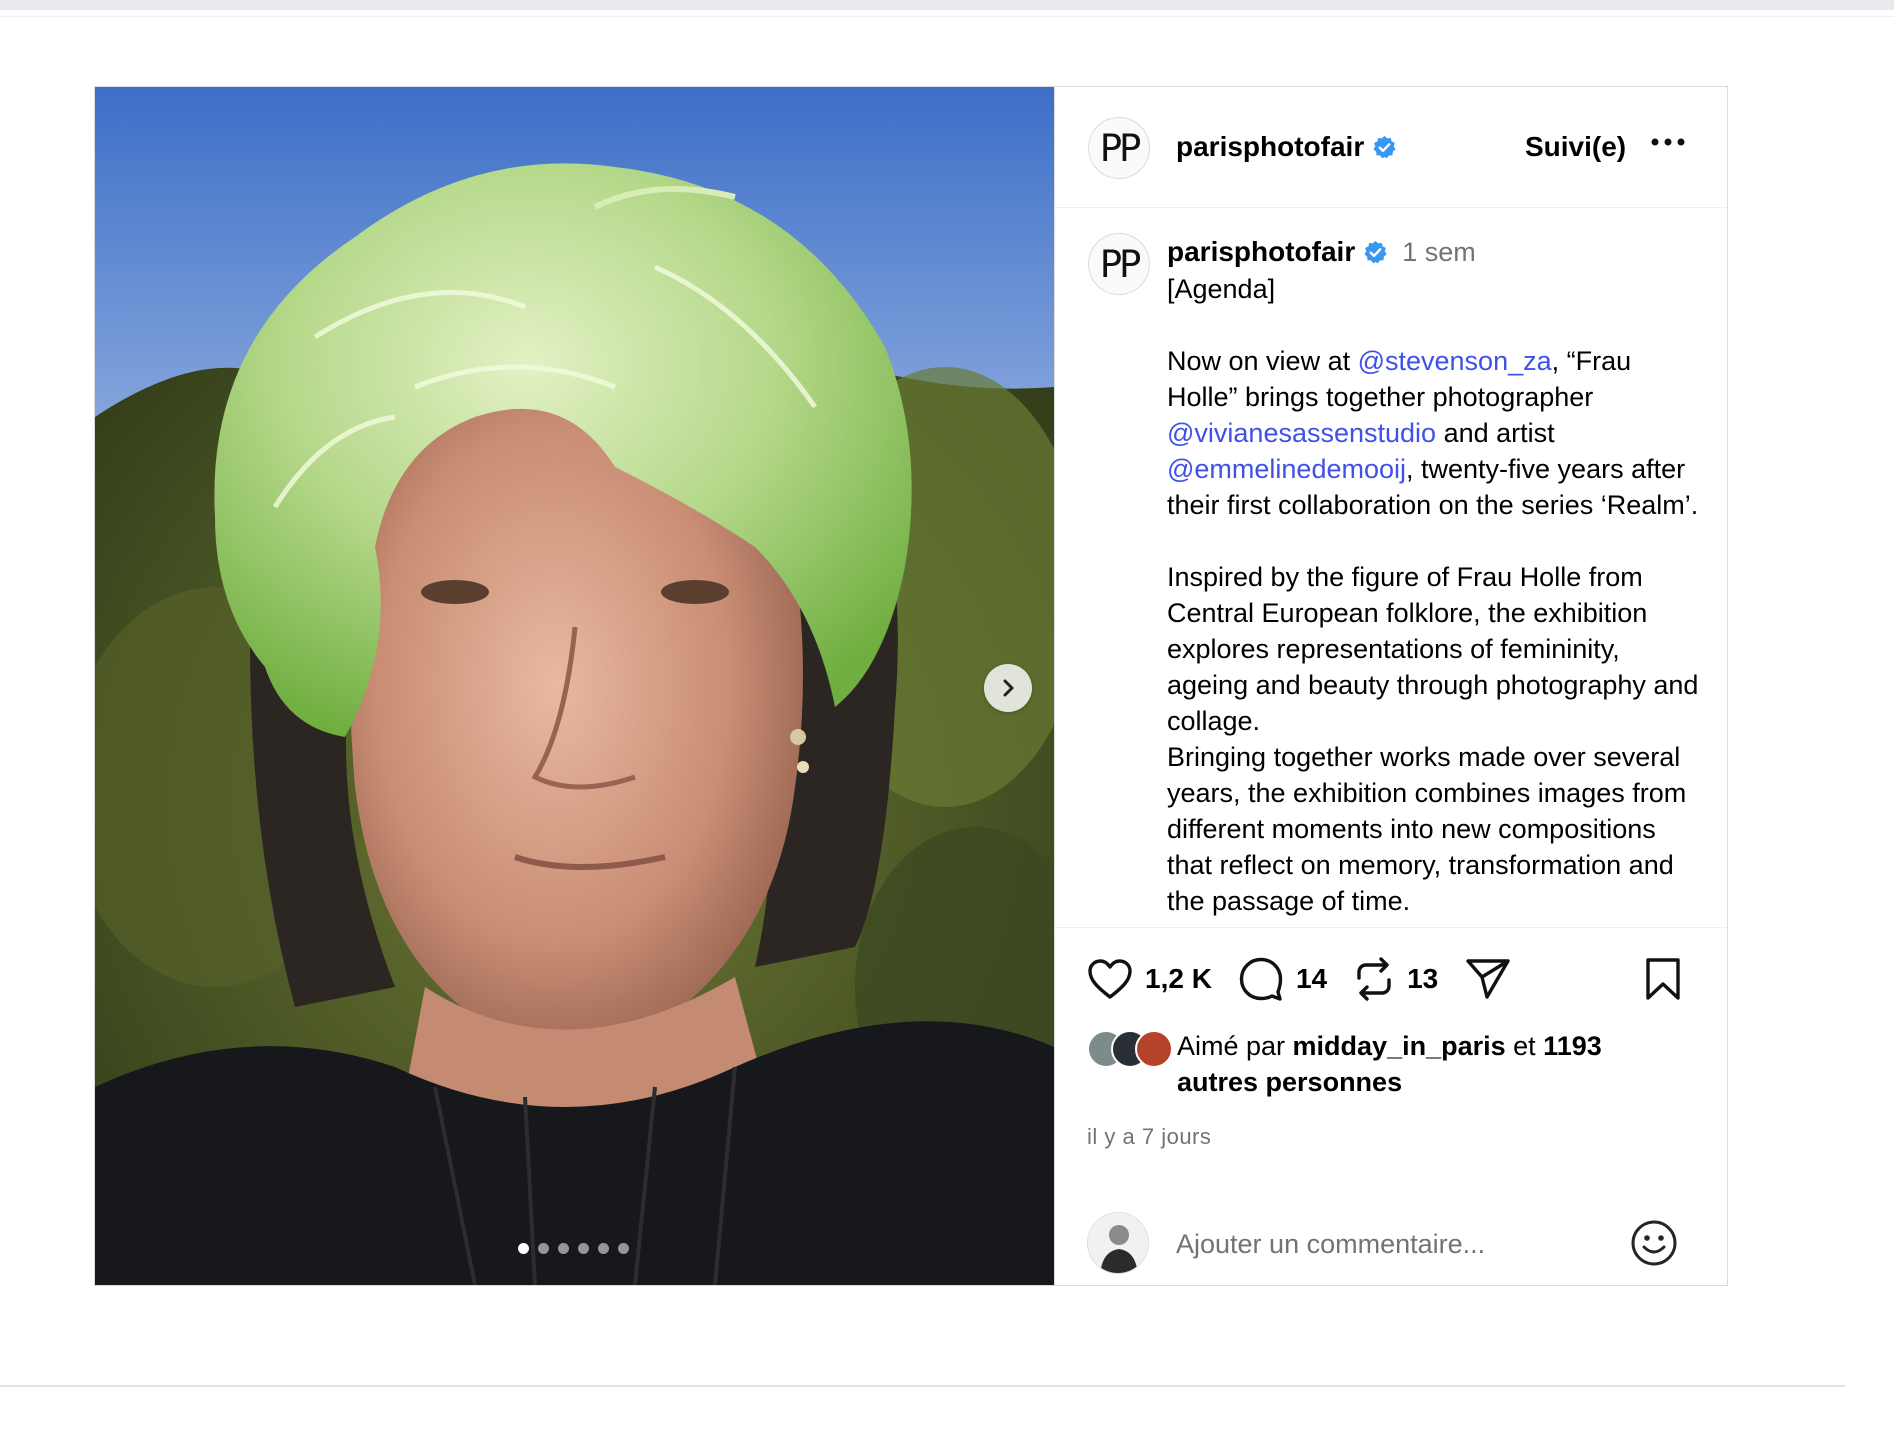 The height and width of the screenshot is (1454, 1894). I want to click on bookmark-icon, so click(1663, 979).